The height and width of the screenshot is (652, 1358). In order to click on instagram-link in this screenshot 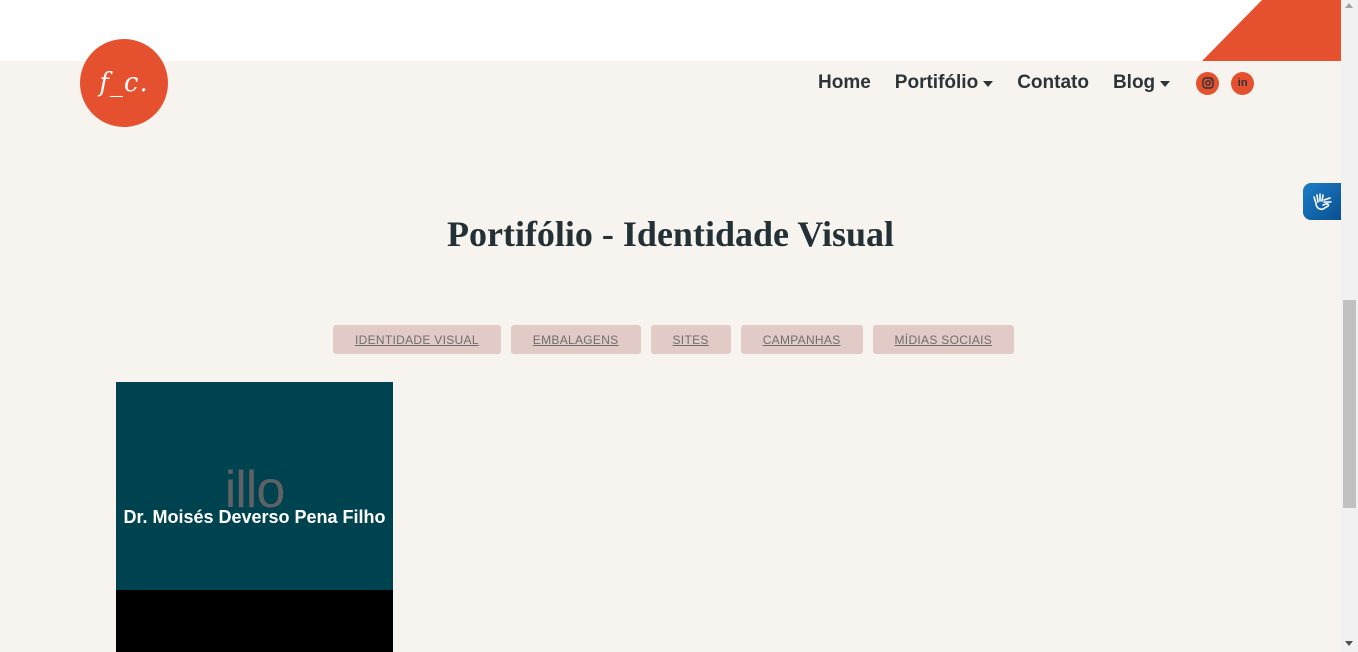, I will do `click(1208, 83)`.